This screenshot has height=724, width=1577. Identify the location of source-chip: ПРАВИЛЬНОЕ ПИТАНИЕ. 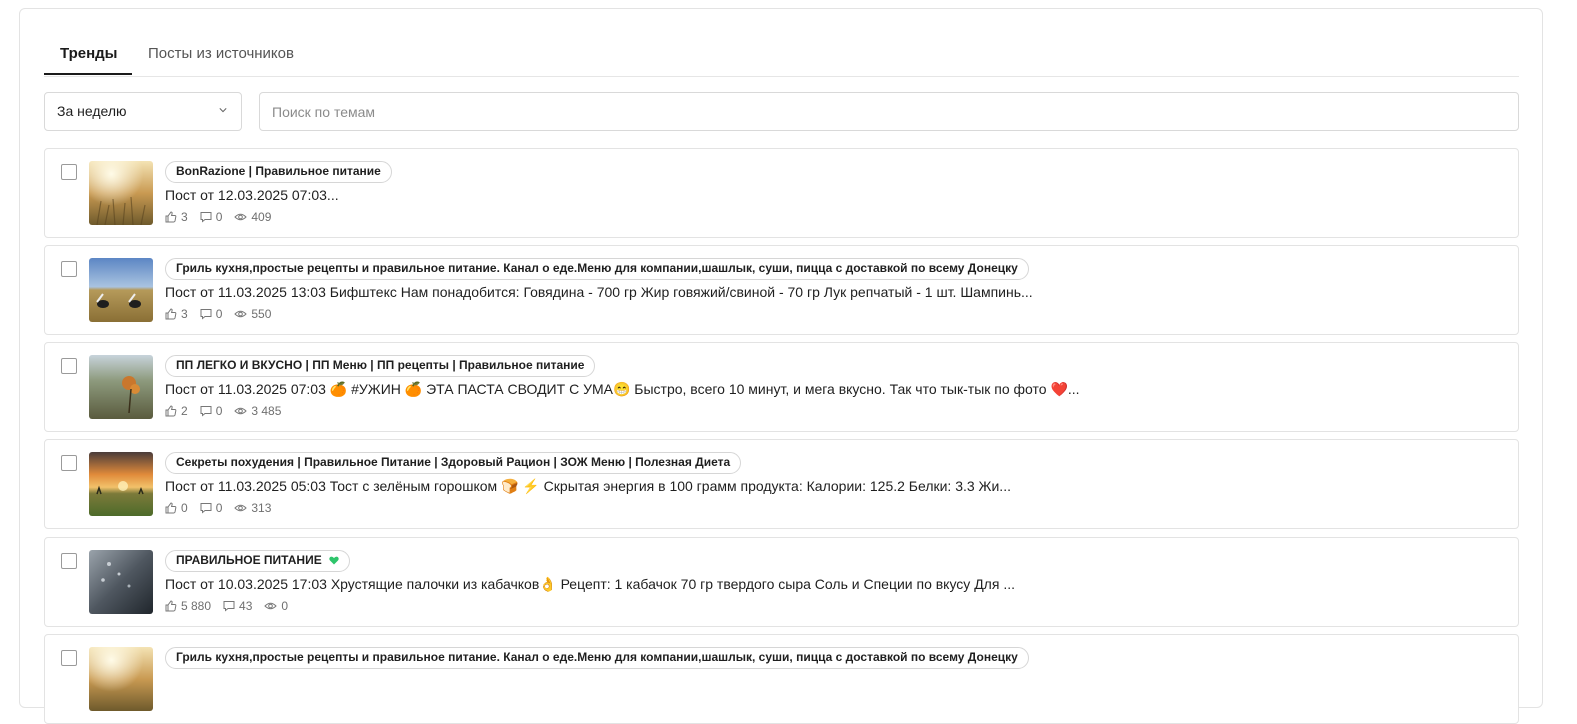
(258, 561).